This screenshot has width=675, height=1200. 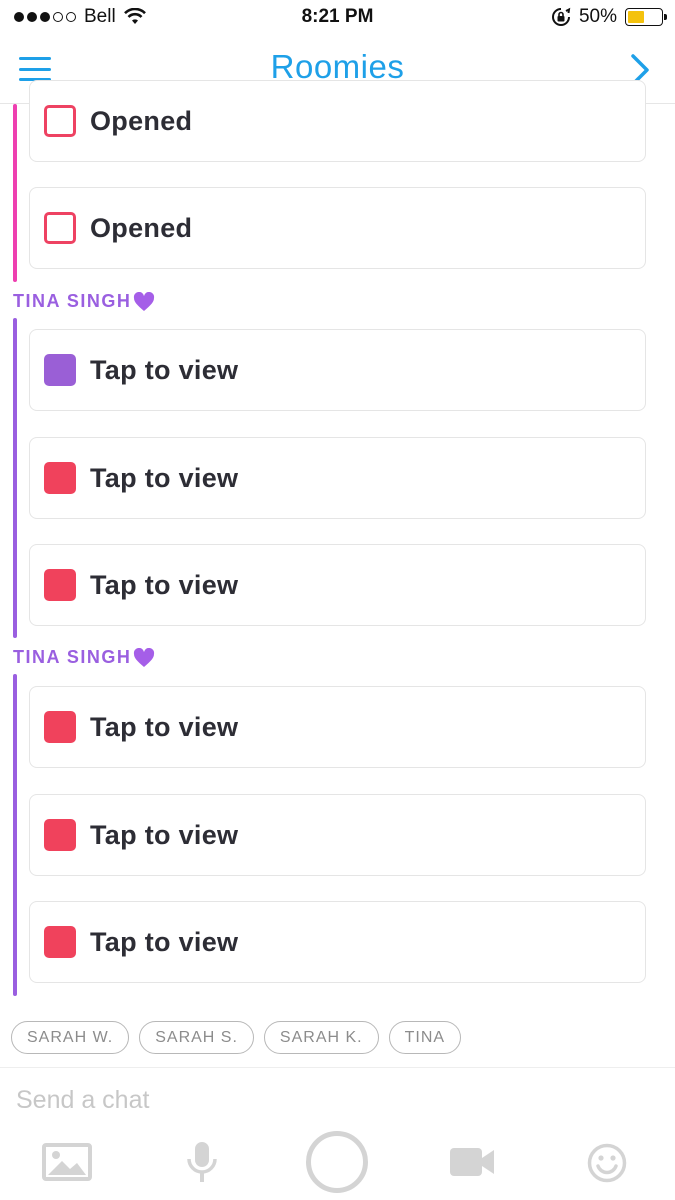 I want to click on recipient-chip: SARAH K., so click(x=321, y=1037).